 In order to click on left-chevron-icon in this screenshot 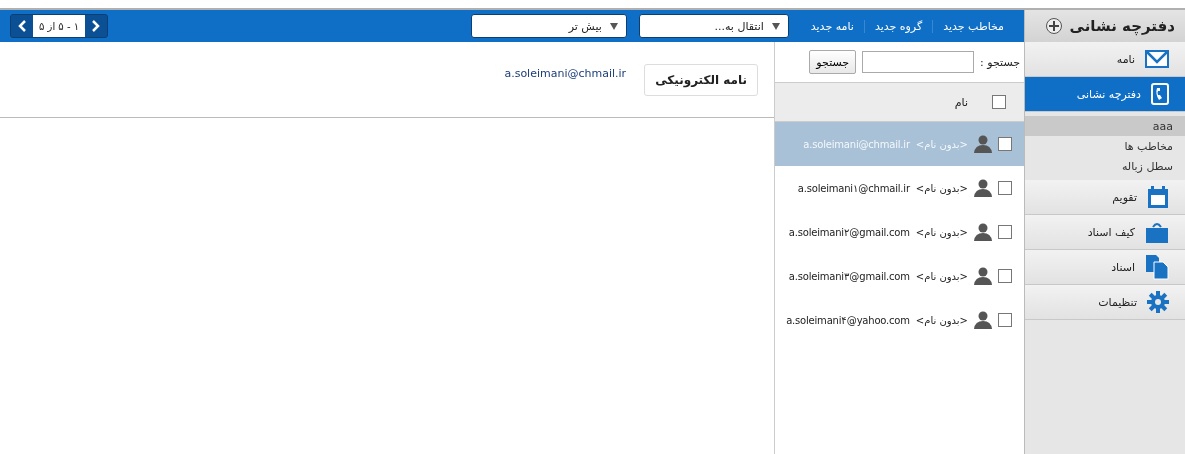, I will do `click(22, 26)`.